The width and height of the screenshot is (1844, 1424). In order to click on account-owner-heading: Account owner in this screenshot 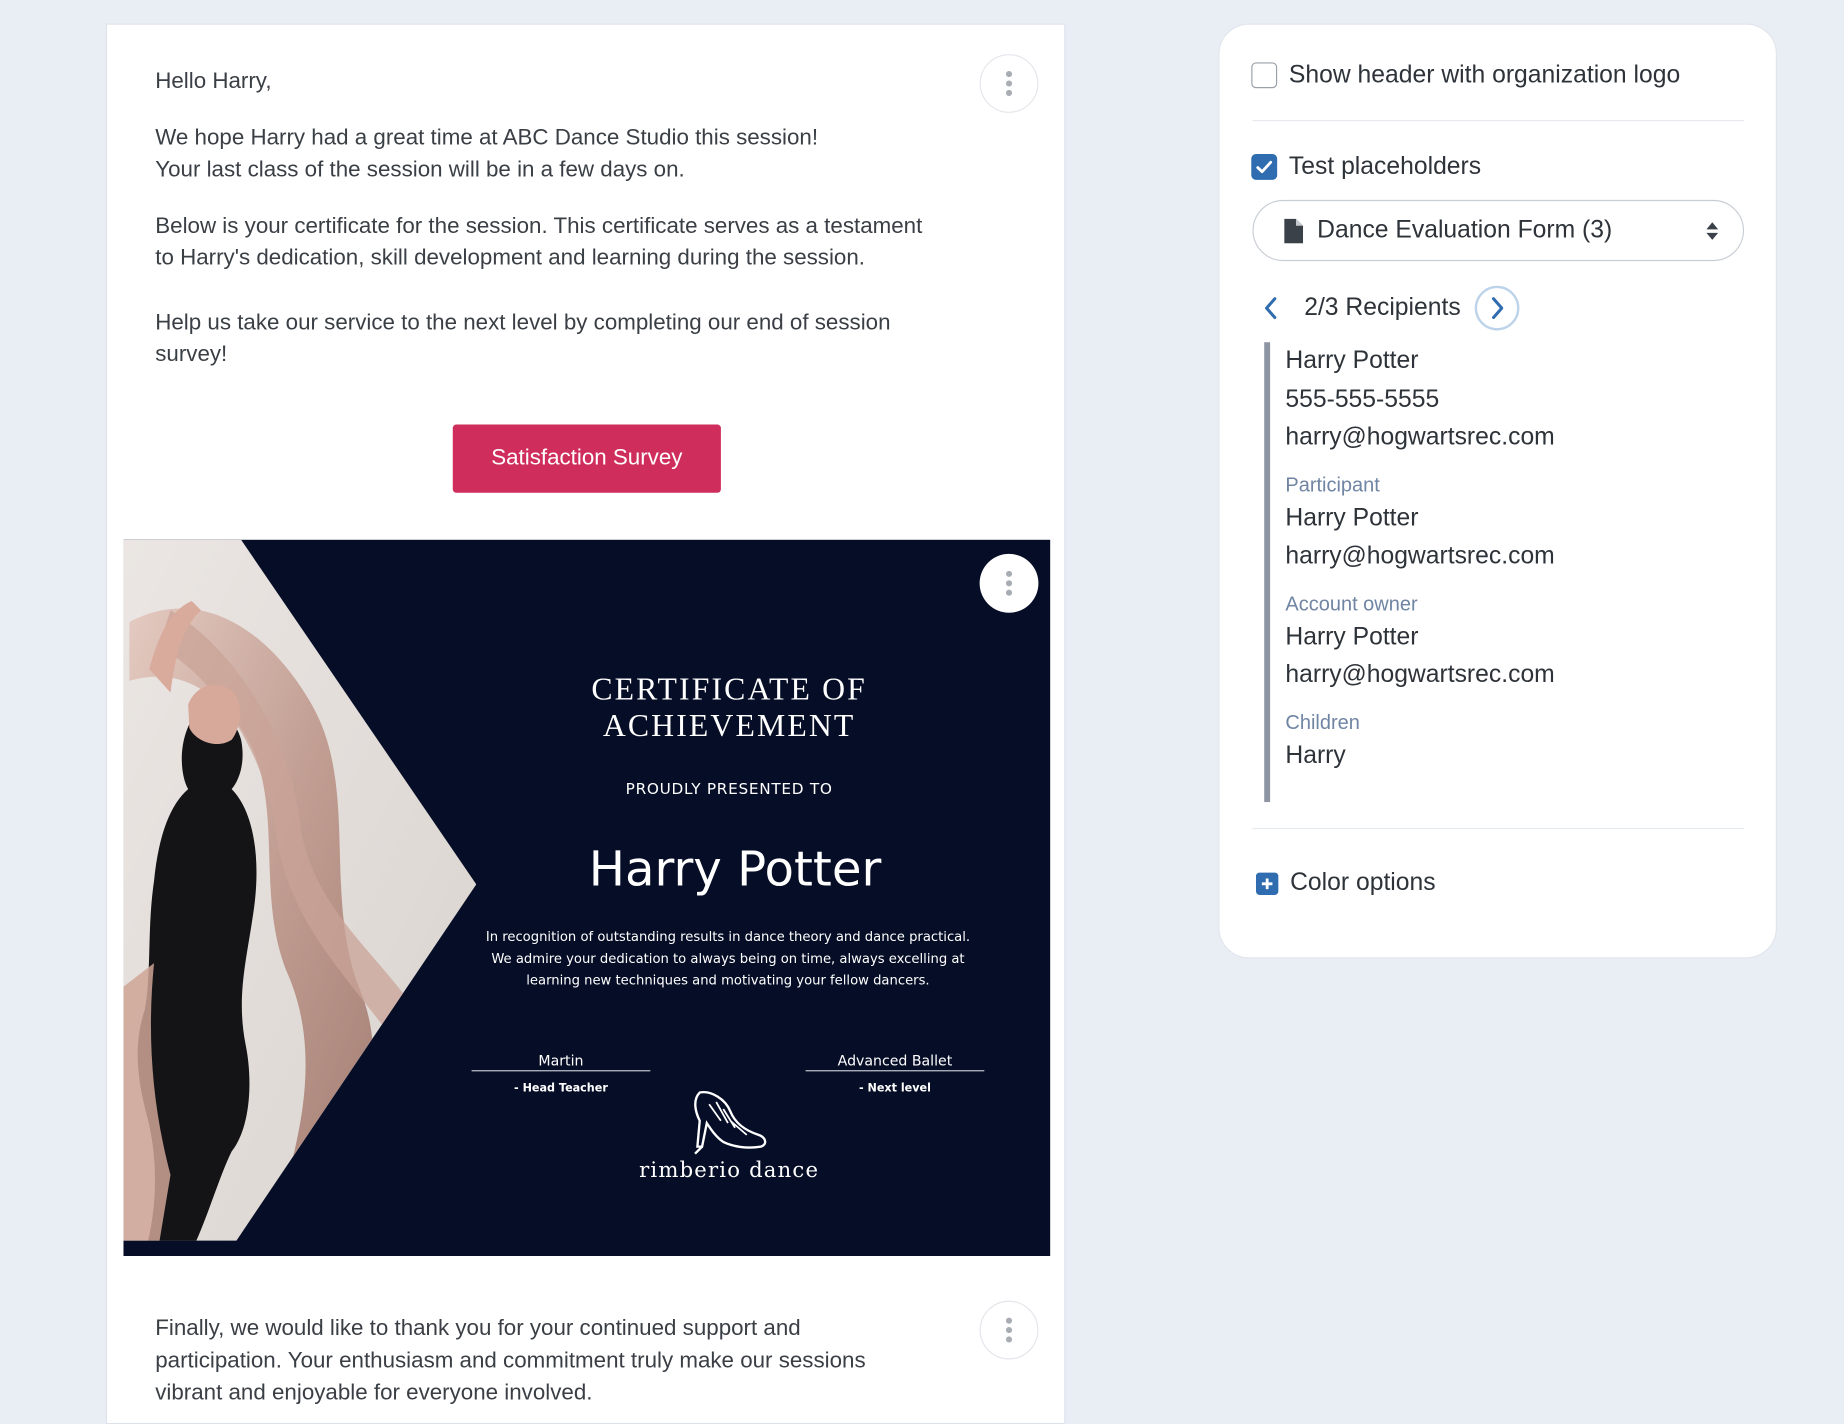, I will do `click(1351, 603)`.